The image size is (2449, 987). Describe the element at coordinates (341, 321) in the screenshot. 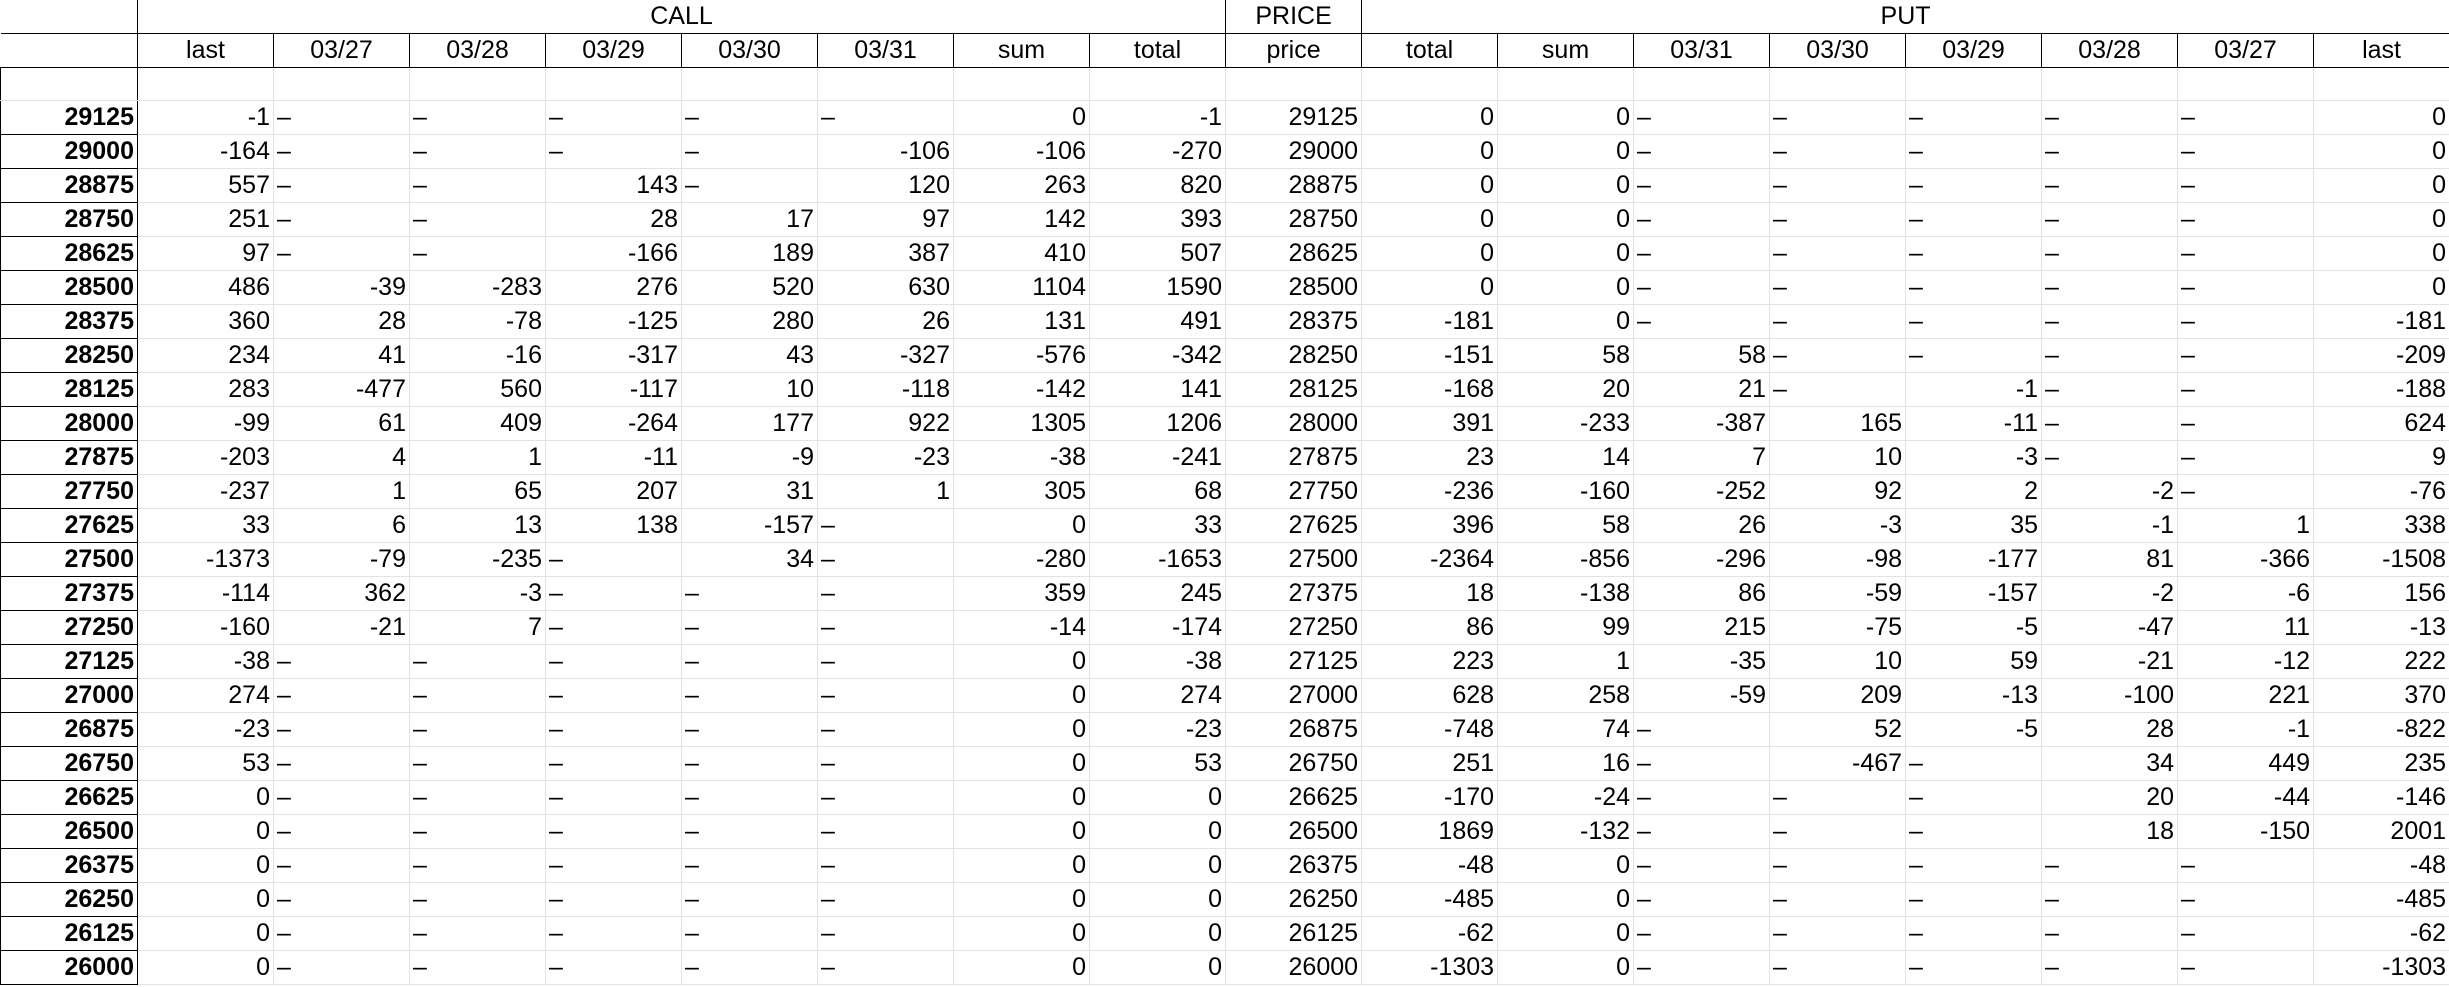

I see `data-cell: 28` at that location.